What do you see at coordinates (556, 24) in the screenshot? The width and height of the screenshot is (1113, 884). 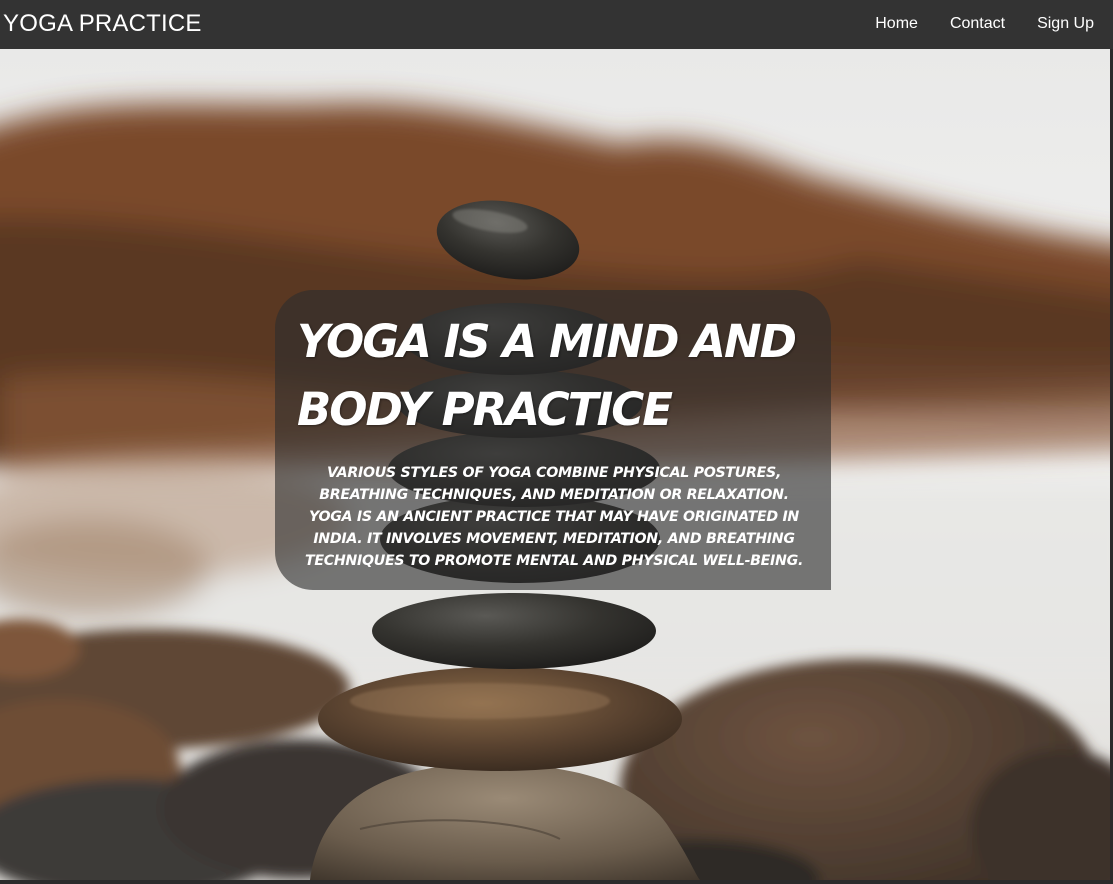 I see `top-navbar: YOGA PRACTICE Home Contact Sign Up` at bounding box center [556, 24].